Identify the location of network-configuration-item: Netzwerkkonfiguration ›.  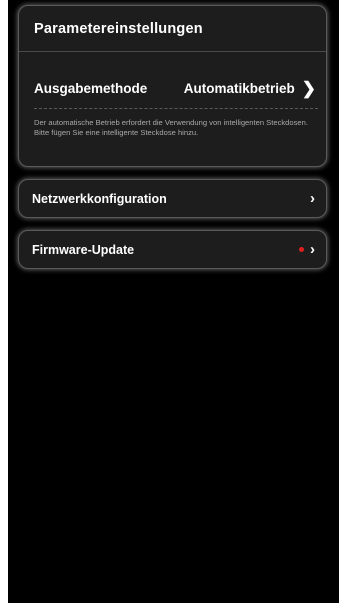
(172, 198).